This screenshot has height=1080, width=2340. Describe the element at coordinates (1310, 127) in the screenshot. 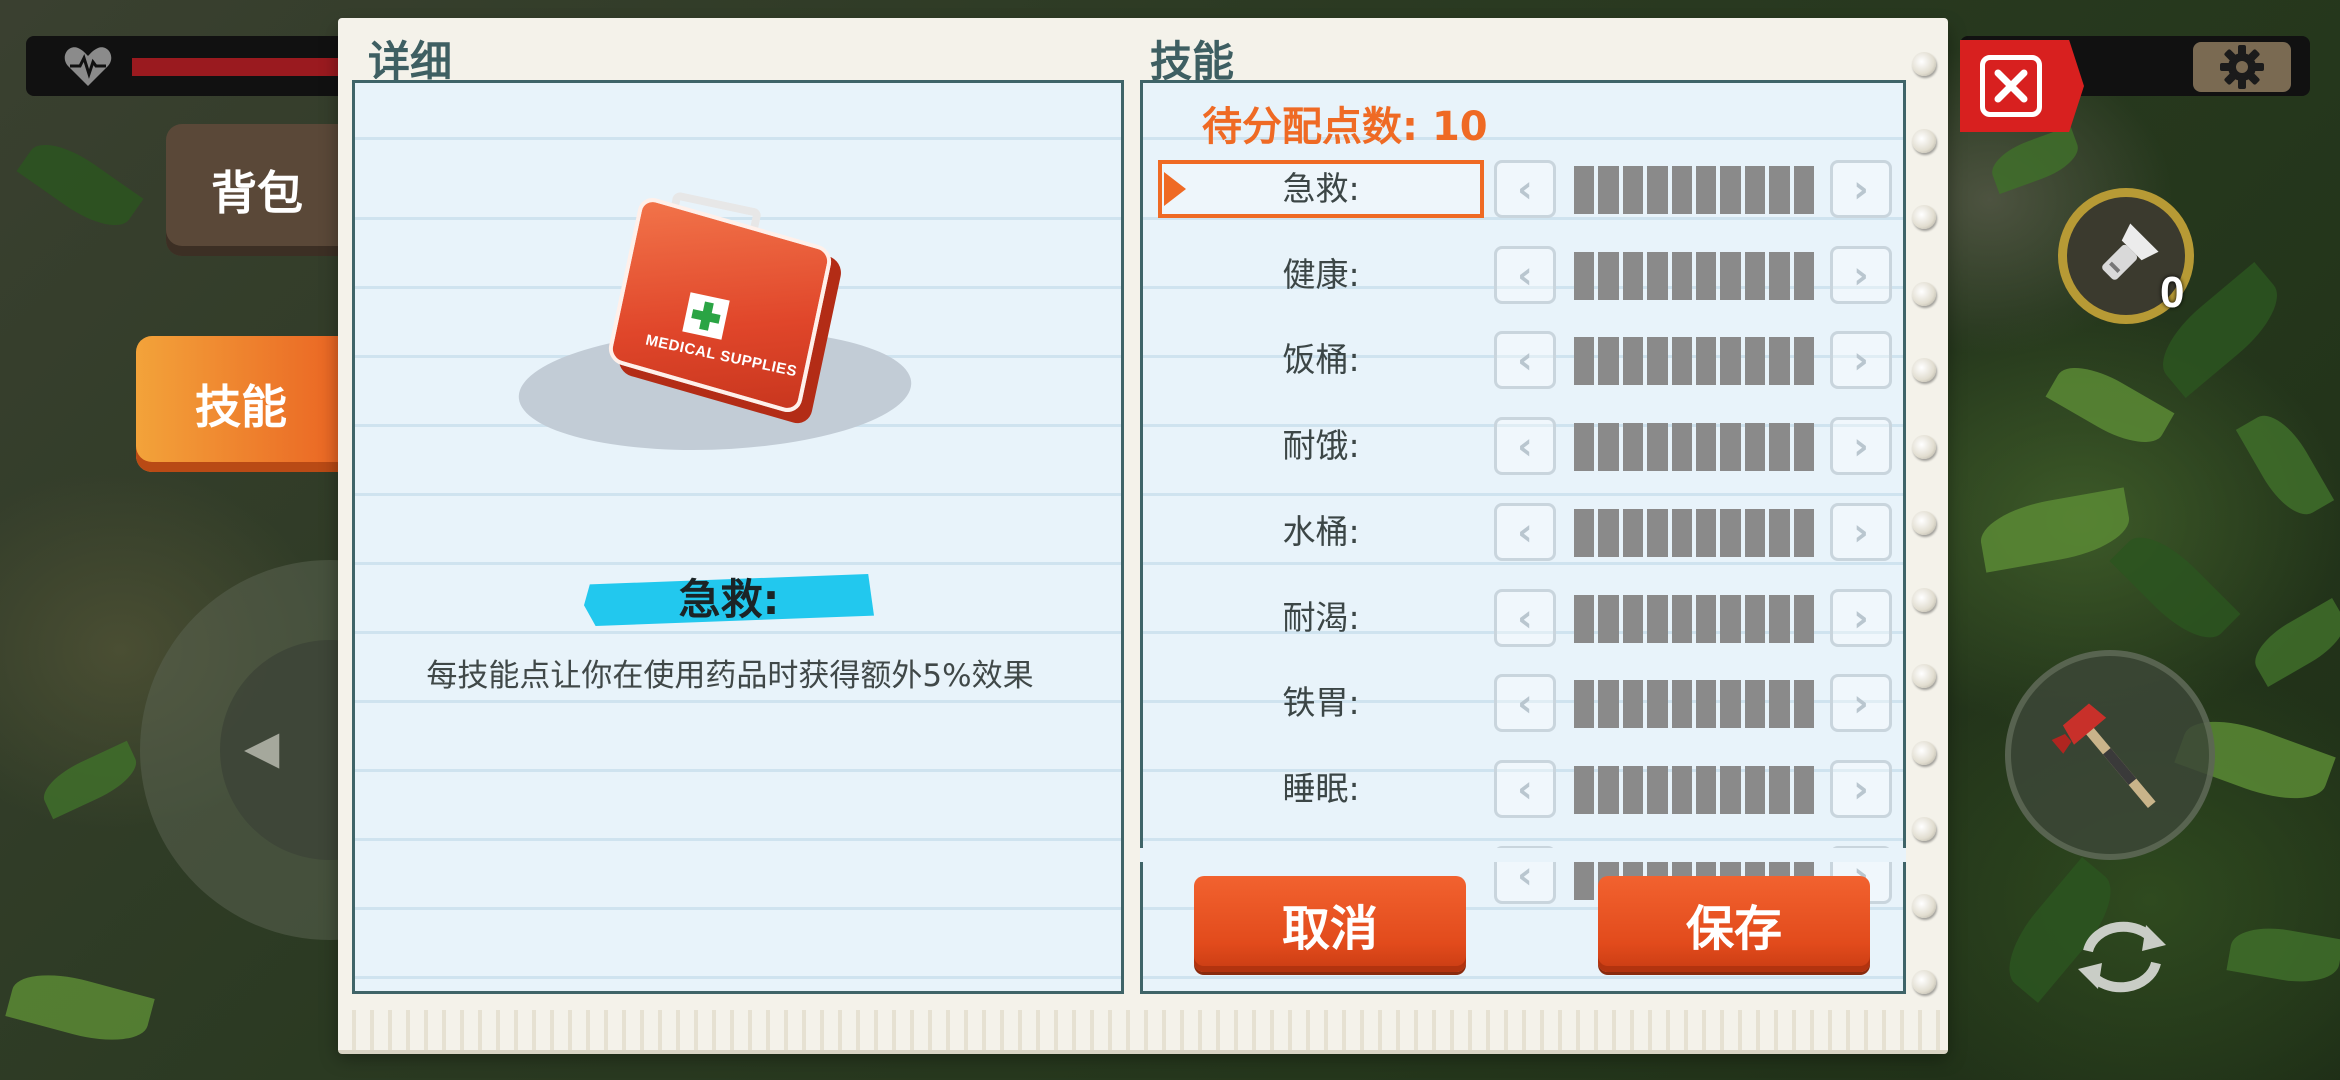

I see `points-label: 待分配点数:` at that location.